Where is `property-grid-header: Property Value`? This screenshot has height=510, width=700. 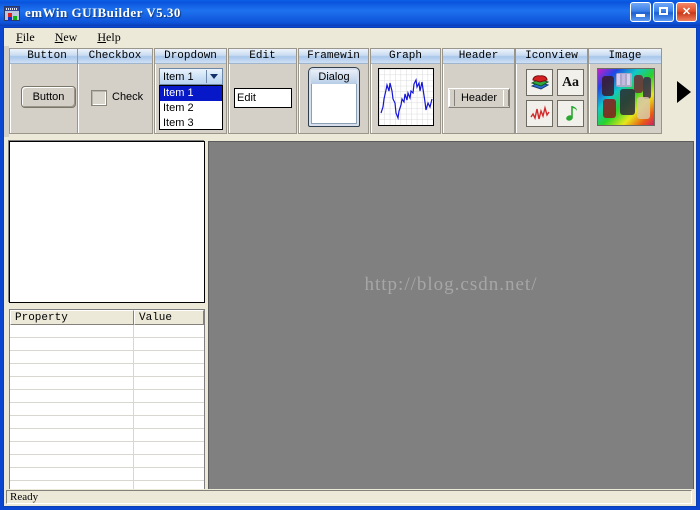 property-grid-header: Property Value is located at coordinates (107, 317).